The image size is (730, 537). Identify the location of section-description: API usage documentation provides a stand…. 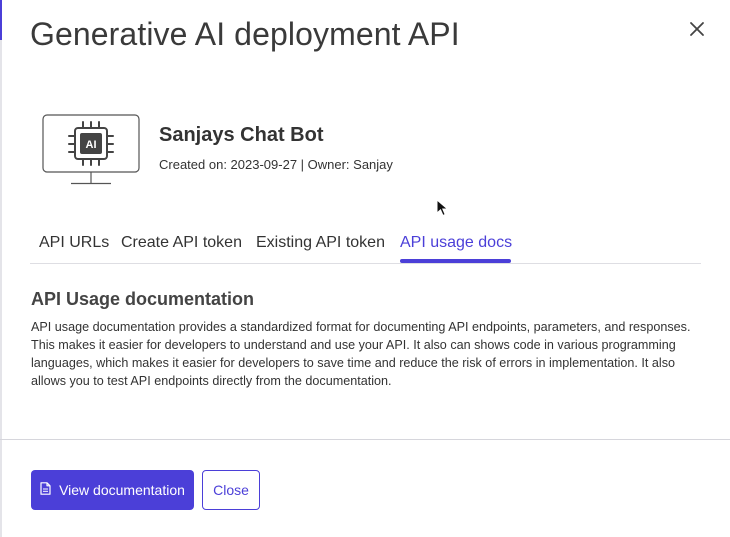
(361, 354).